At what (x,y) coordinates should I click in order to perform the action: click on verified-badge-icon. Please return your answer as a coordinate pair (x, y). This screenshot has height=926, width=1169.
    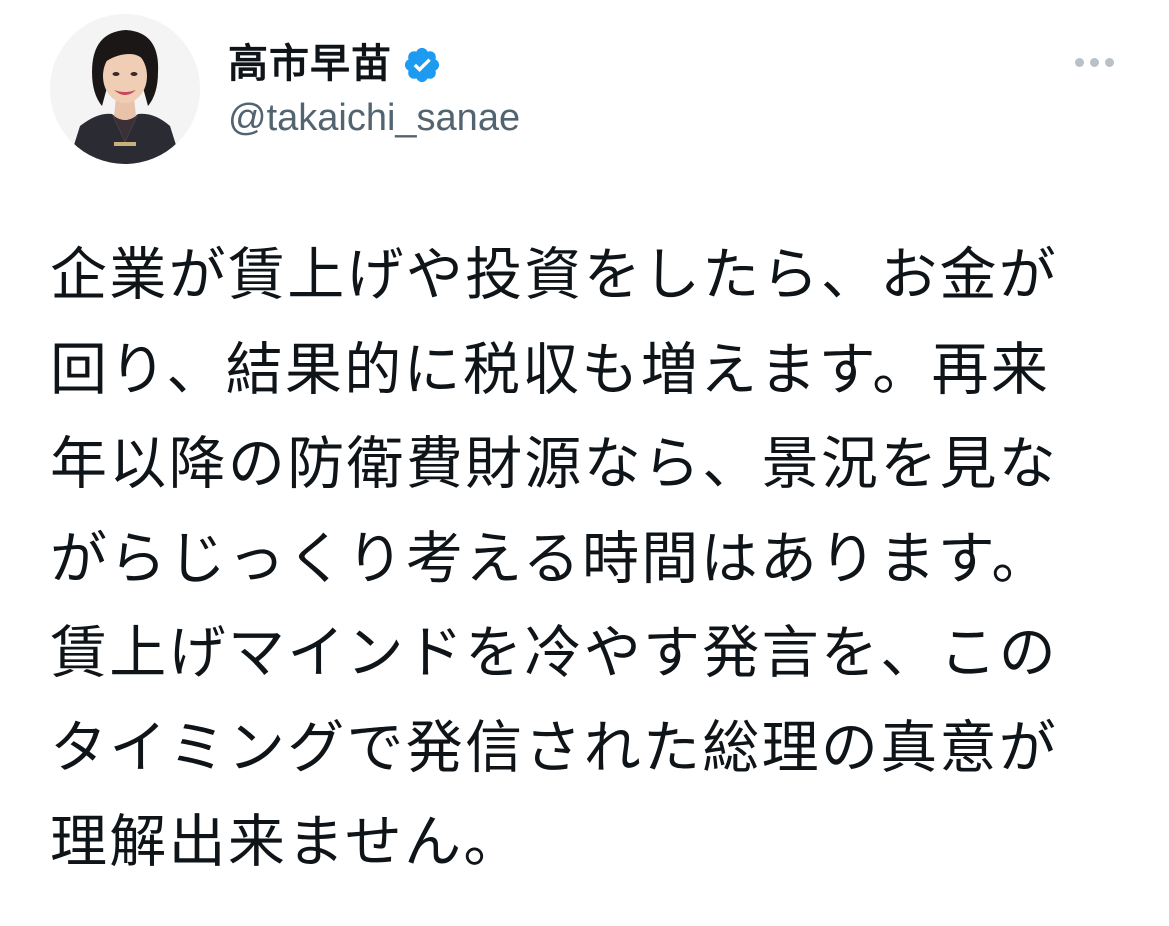
    Looking at the image, I should click on (422, 65).